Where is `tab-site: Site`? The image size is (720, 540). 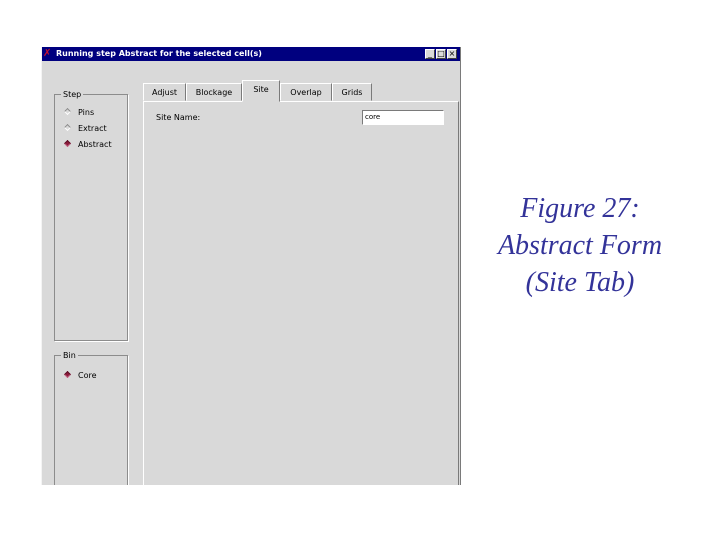
tab-site: Site is located at coordinates (261, 91).